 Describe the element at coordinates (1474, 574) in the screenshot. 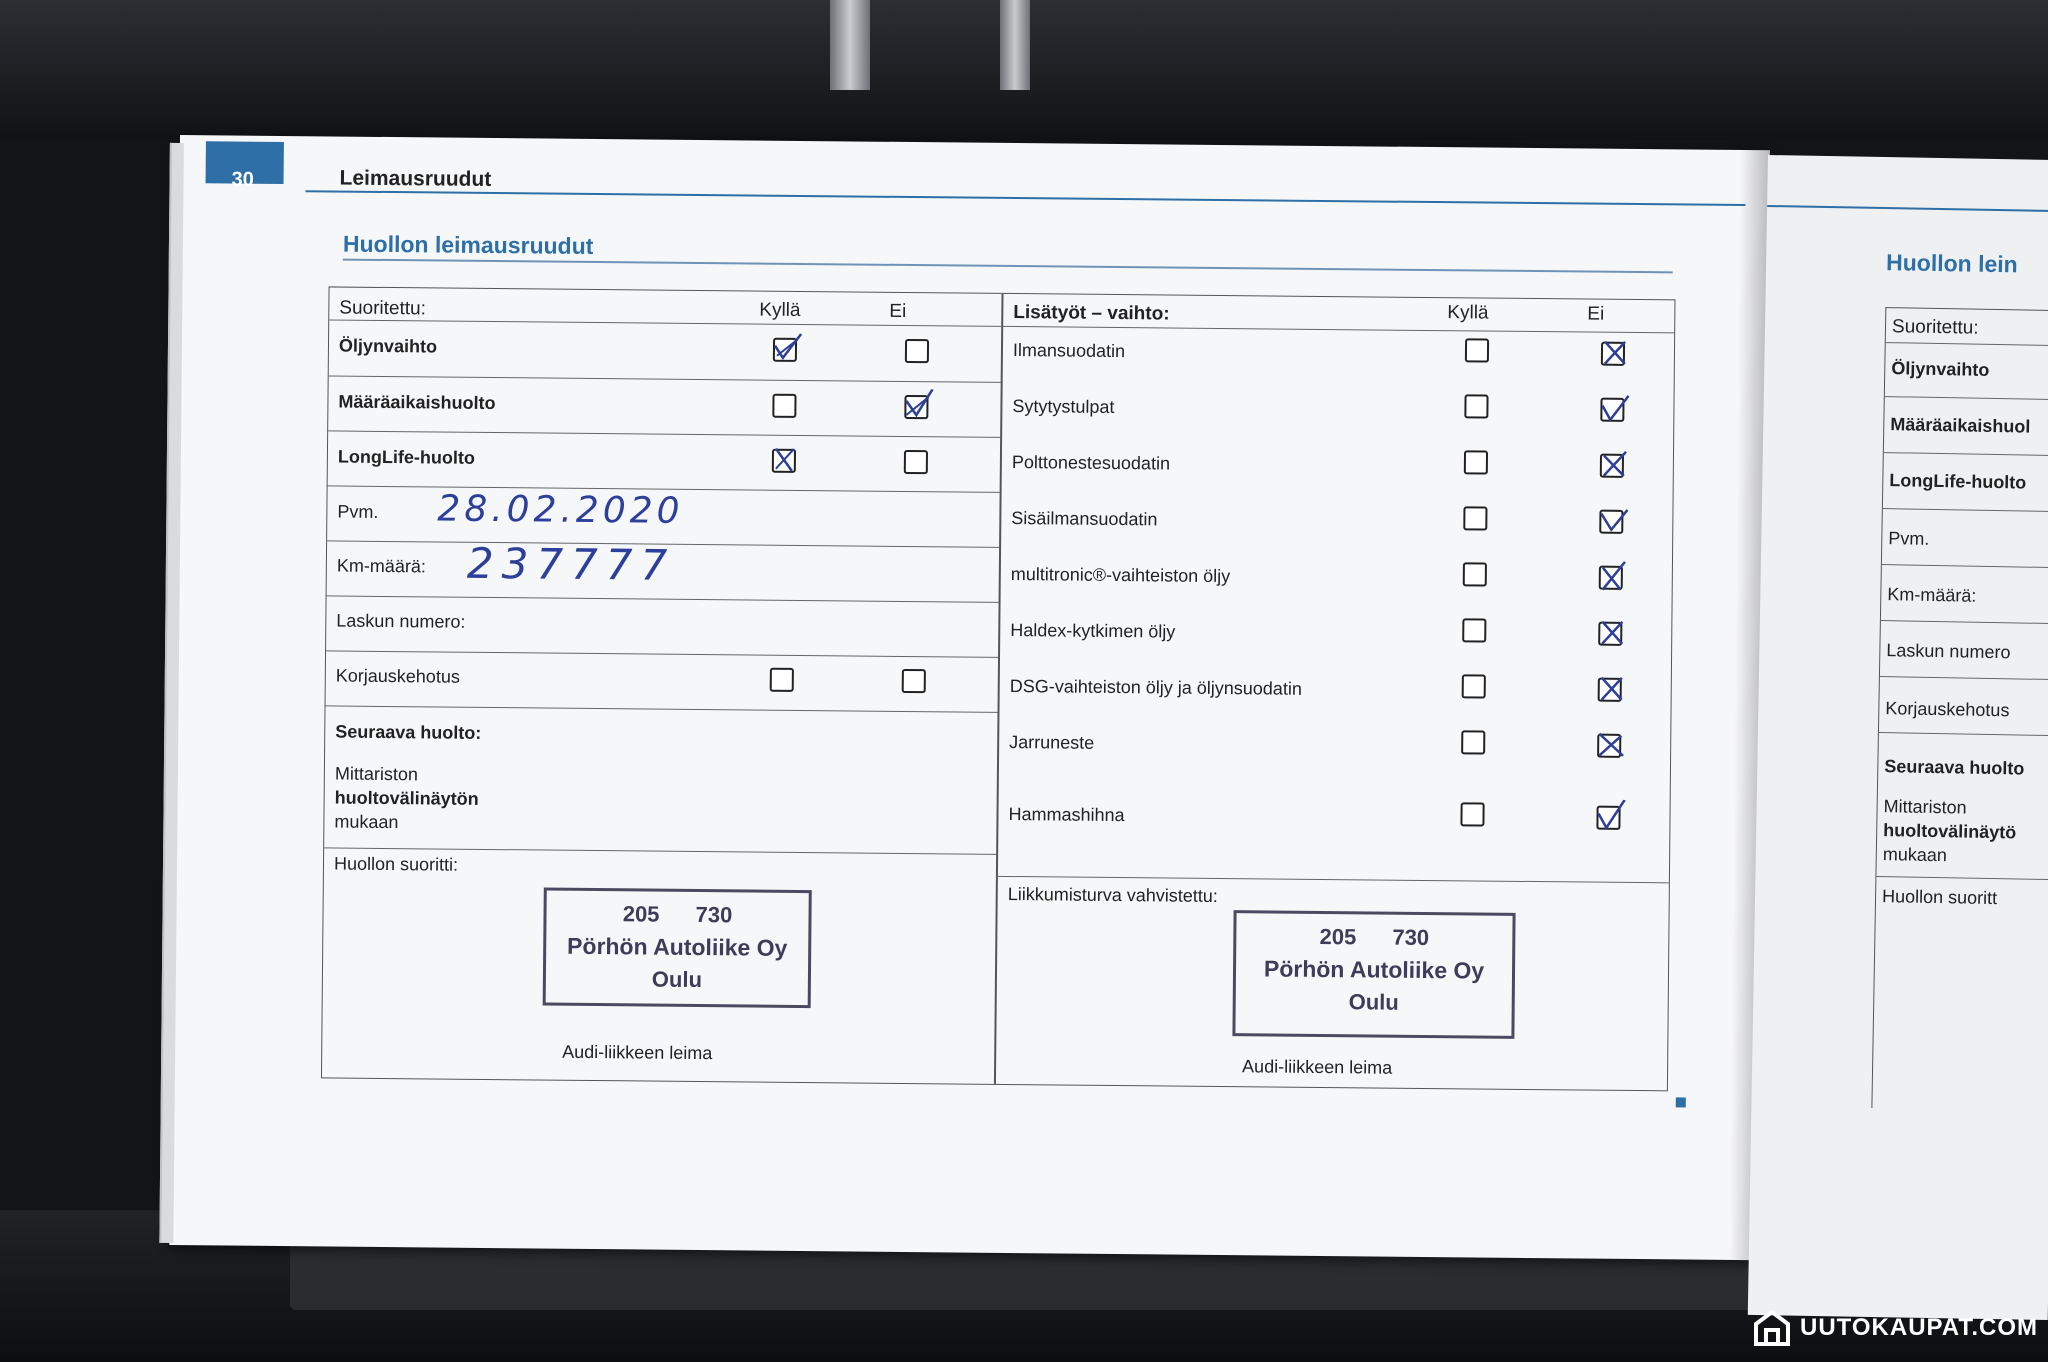

I see `checkbox-multitronic-yes` at that location.